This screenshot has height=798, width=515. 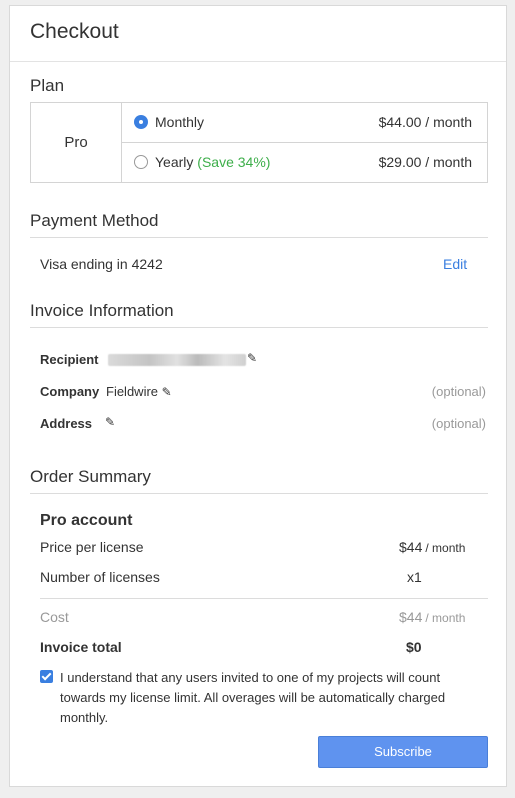 What do you see at coordinates (425, 162) in the screenshot?
I see `plan-option-price: $29.00 / month` at bounding box center [425, 162].